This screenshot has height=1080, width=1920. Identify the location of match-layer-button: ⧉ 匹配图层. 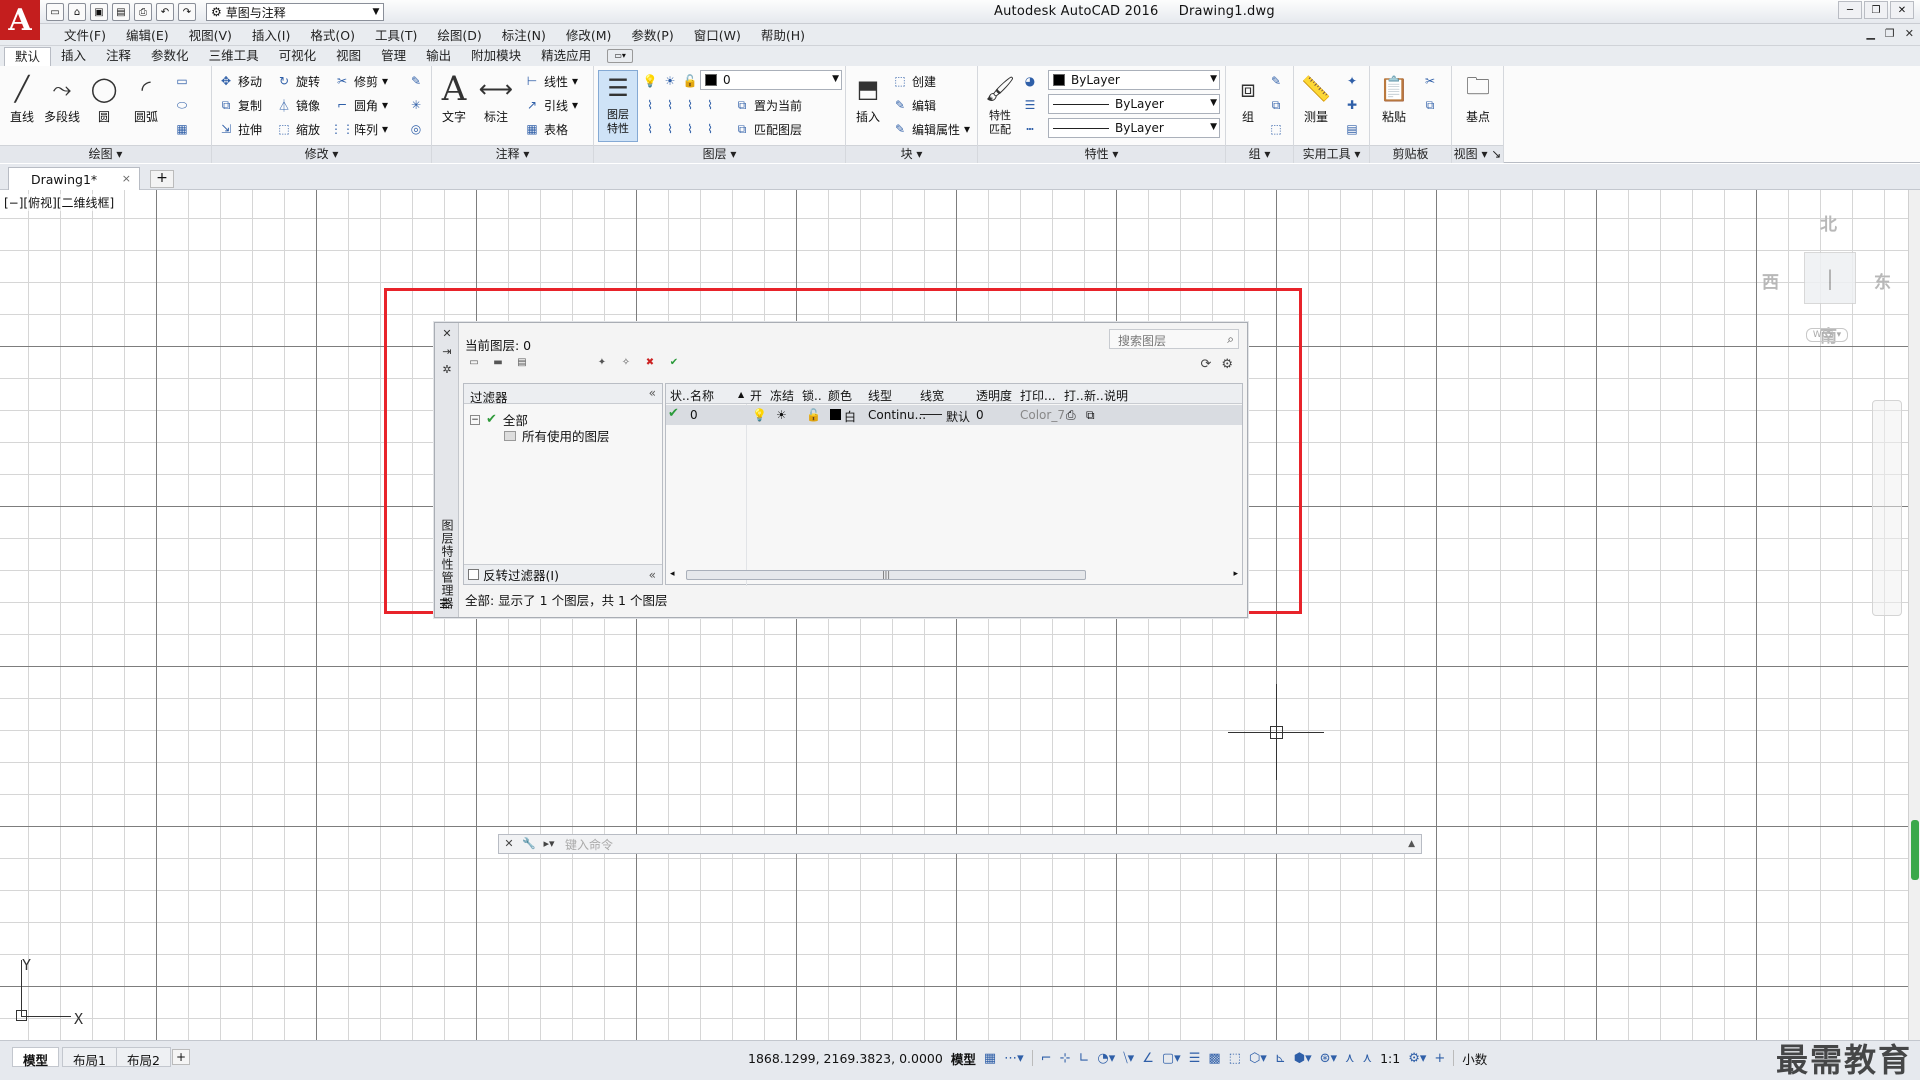
(768, 129).